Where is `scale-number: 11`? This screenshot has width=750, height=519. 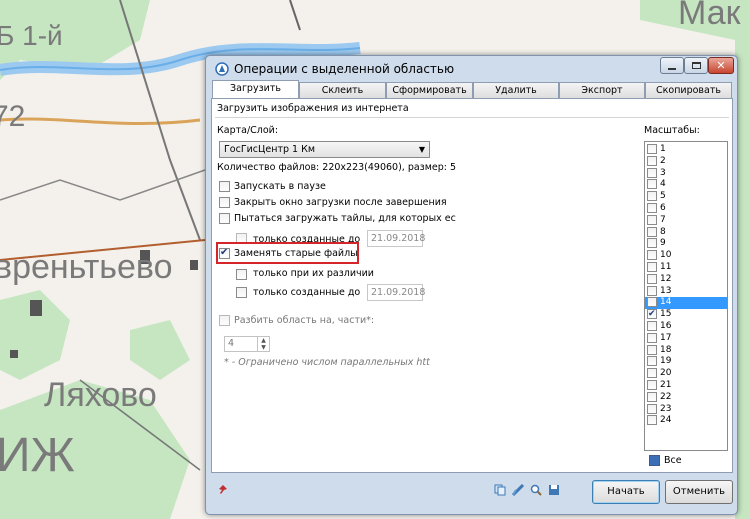 scale-number: 11 is located at coordinates (666, 267).